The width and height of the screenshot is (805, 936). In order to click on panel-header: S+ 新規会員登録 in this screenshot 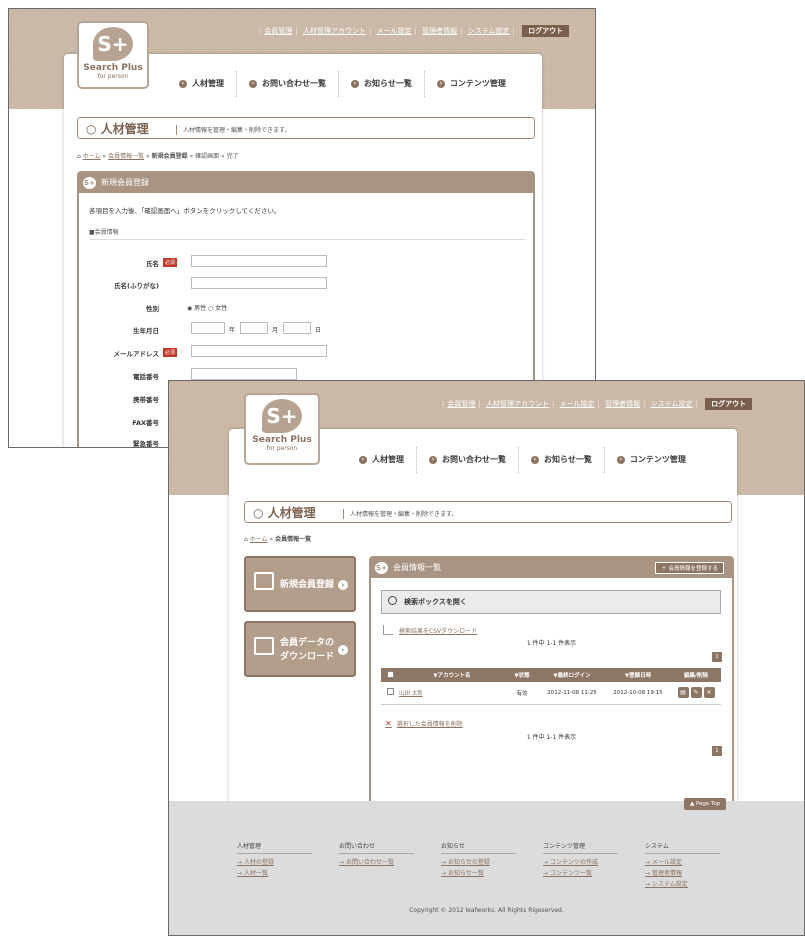, I will do `click(306, 183)`.